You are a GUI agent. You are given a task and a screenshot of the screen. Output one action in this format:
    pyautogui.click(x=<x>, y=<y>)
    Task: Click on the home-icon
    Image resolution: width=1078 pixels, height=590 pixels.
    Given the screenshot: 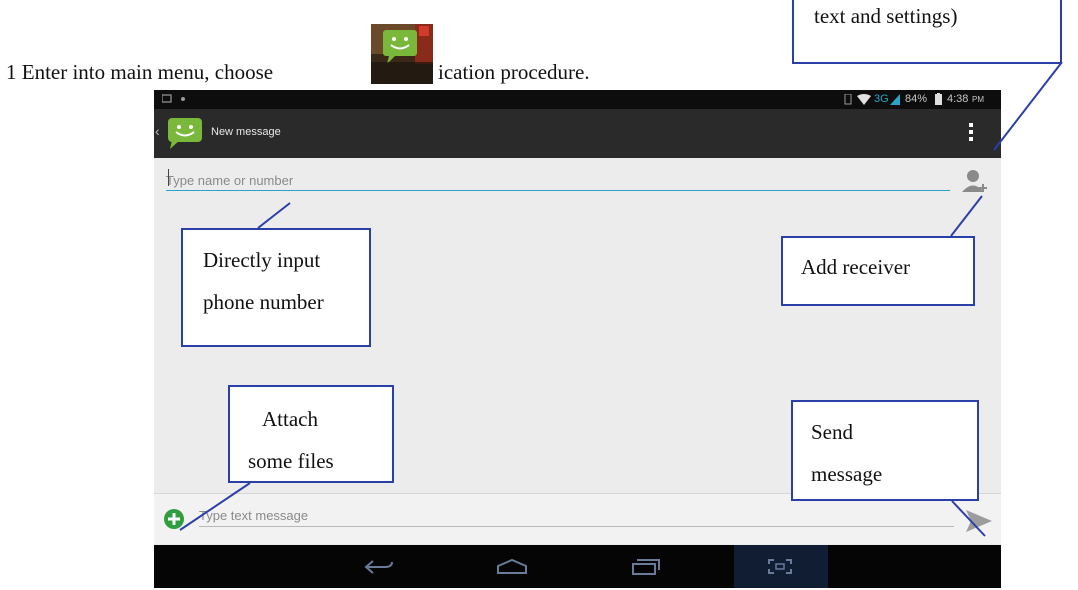 What is the action you would take?
    pyautogui.click(x=512, y=566)
    